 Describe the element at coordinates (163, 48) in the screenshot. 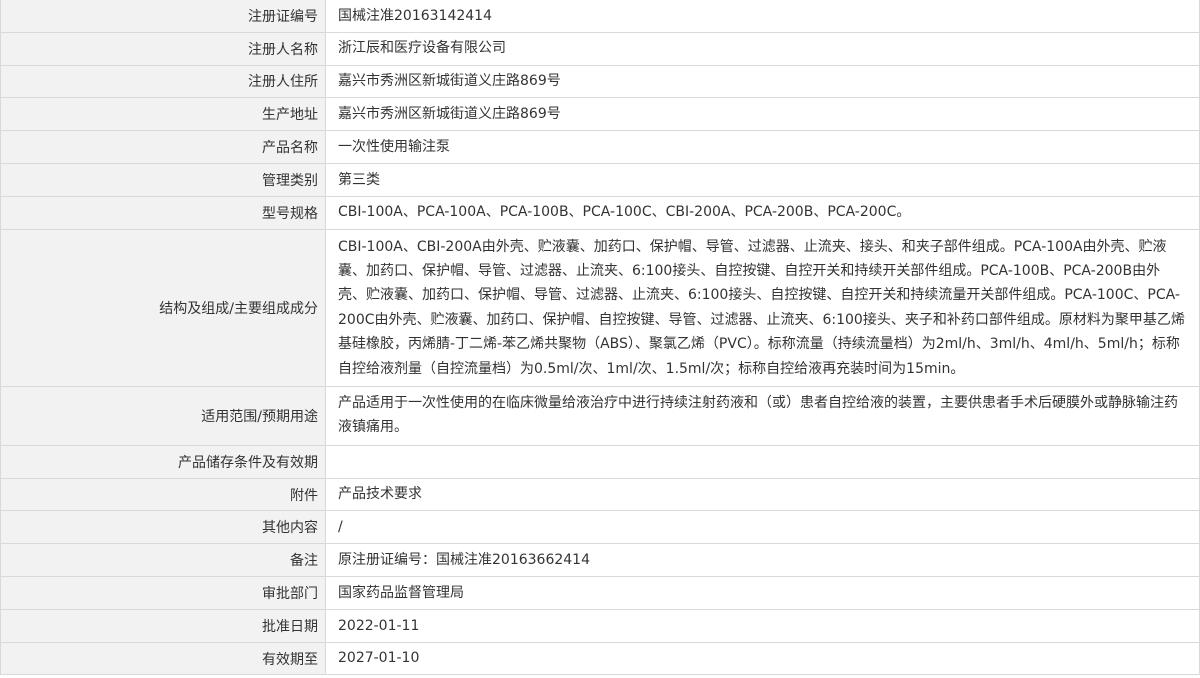

I see `label-registrant-name: 注册人名称` at that location.